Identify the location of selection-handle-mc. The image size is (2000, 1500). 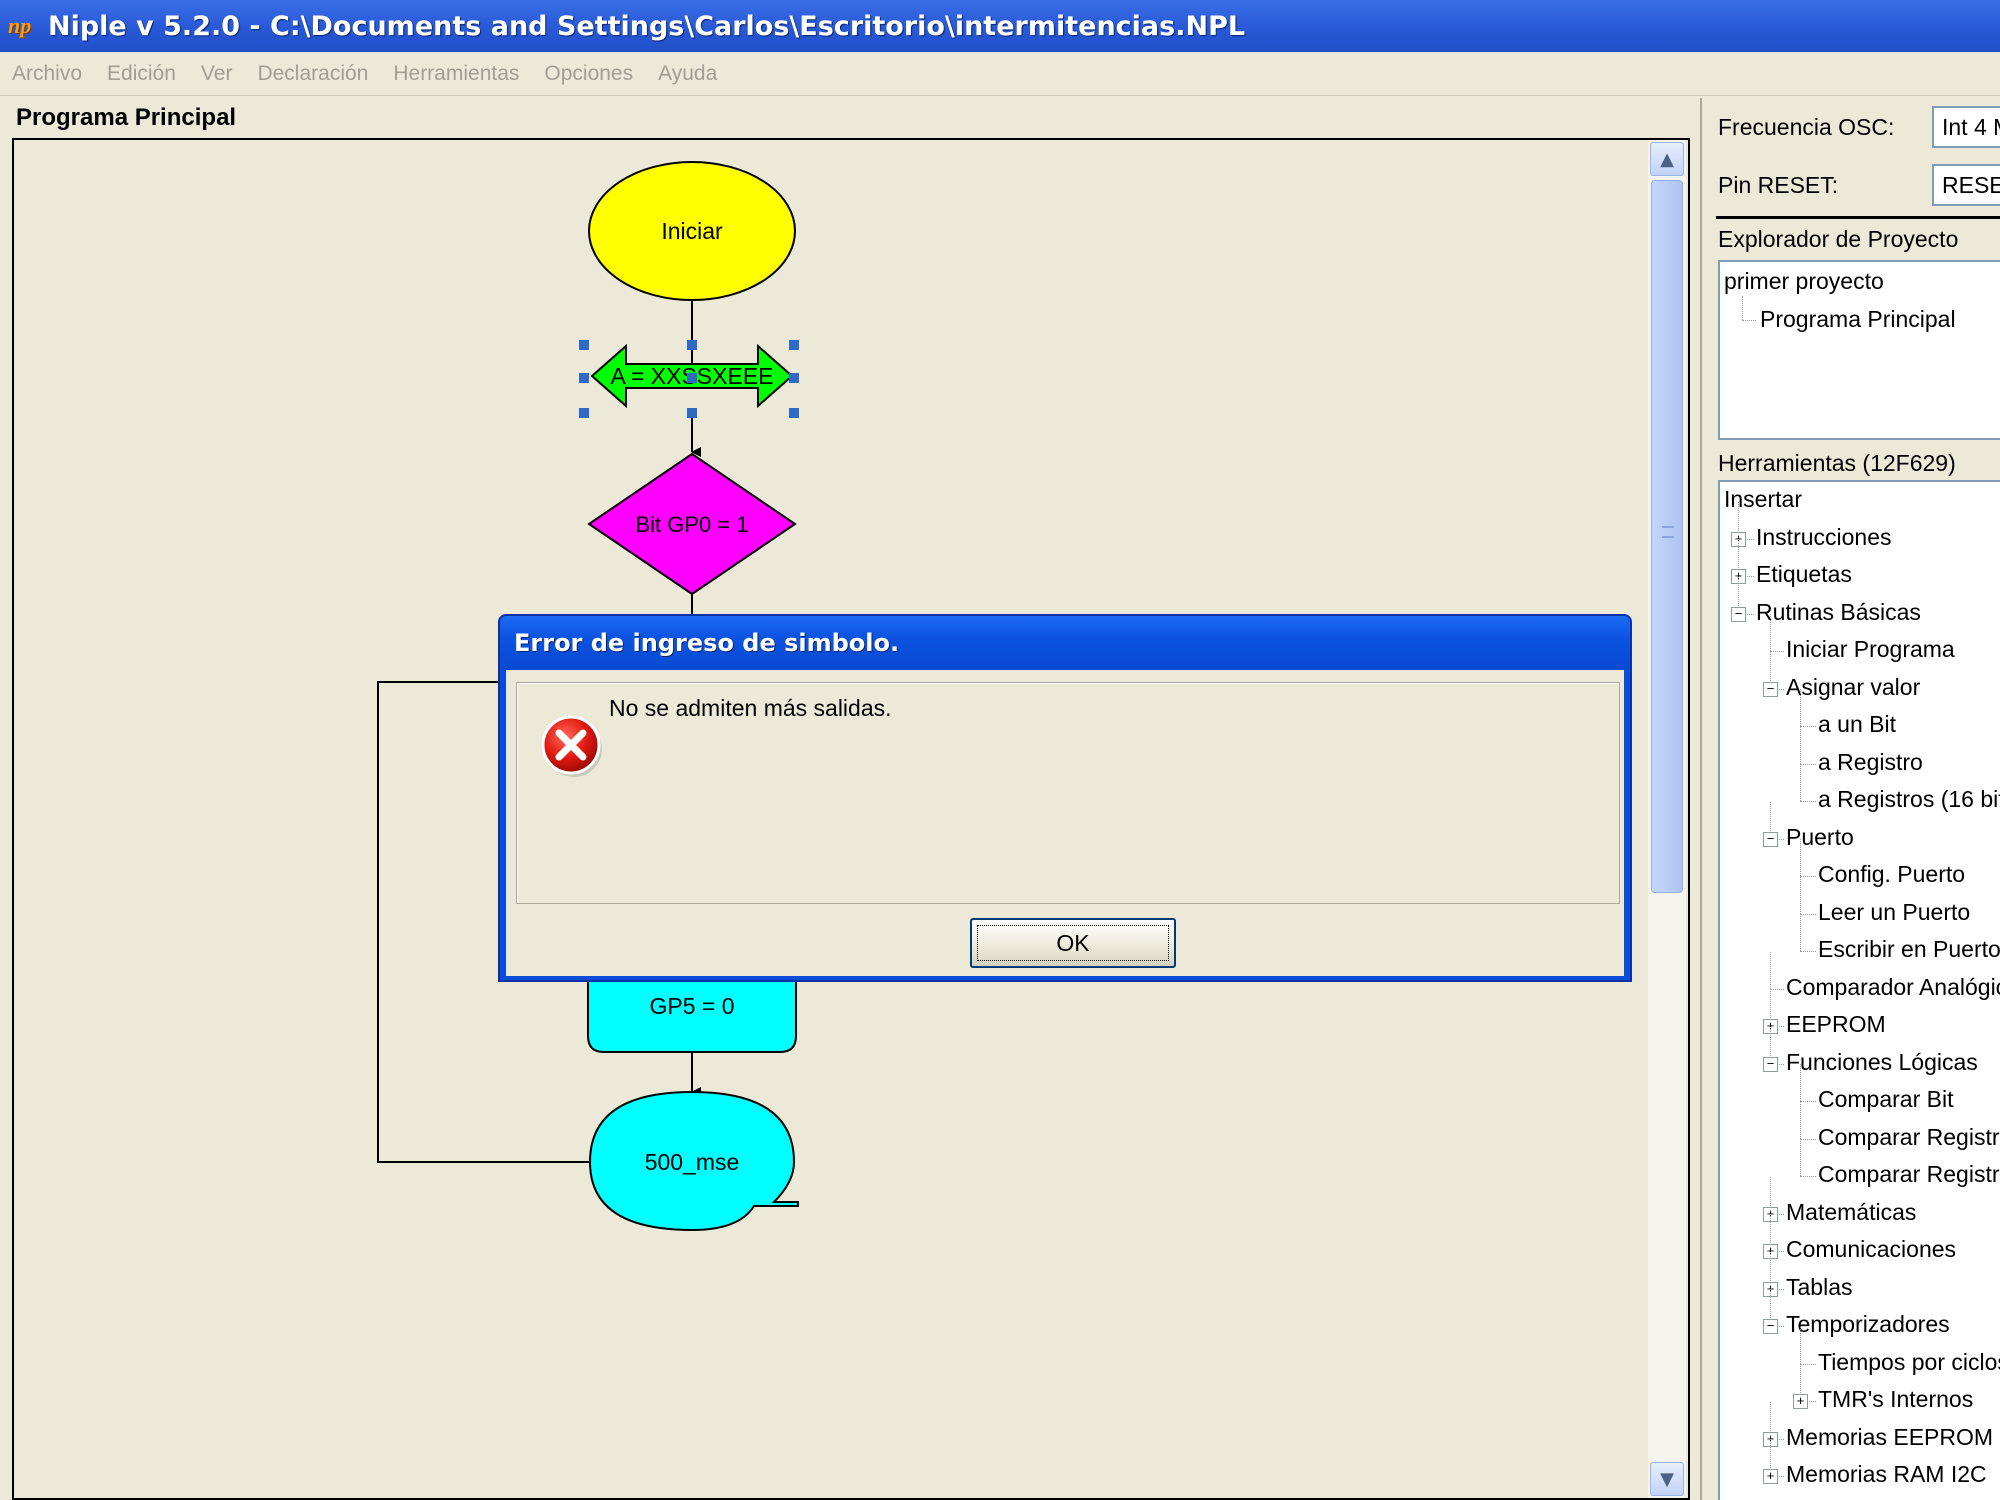
(692, 378).